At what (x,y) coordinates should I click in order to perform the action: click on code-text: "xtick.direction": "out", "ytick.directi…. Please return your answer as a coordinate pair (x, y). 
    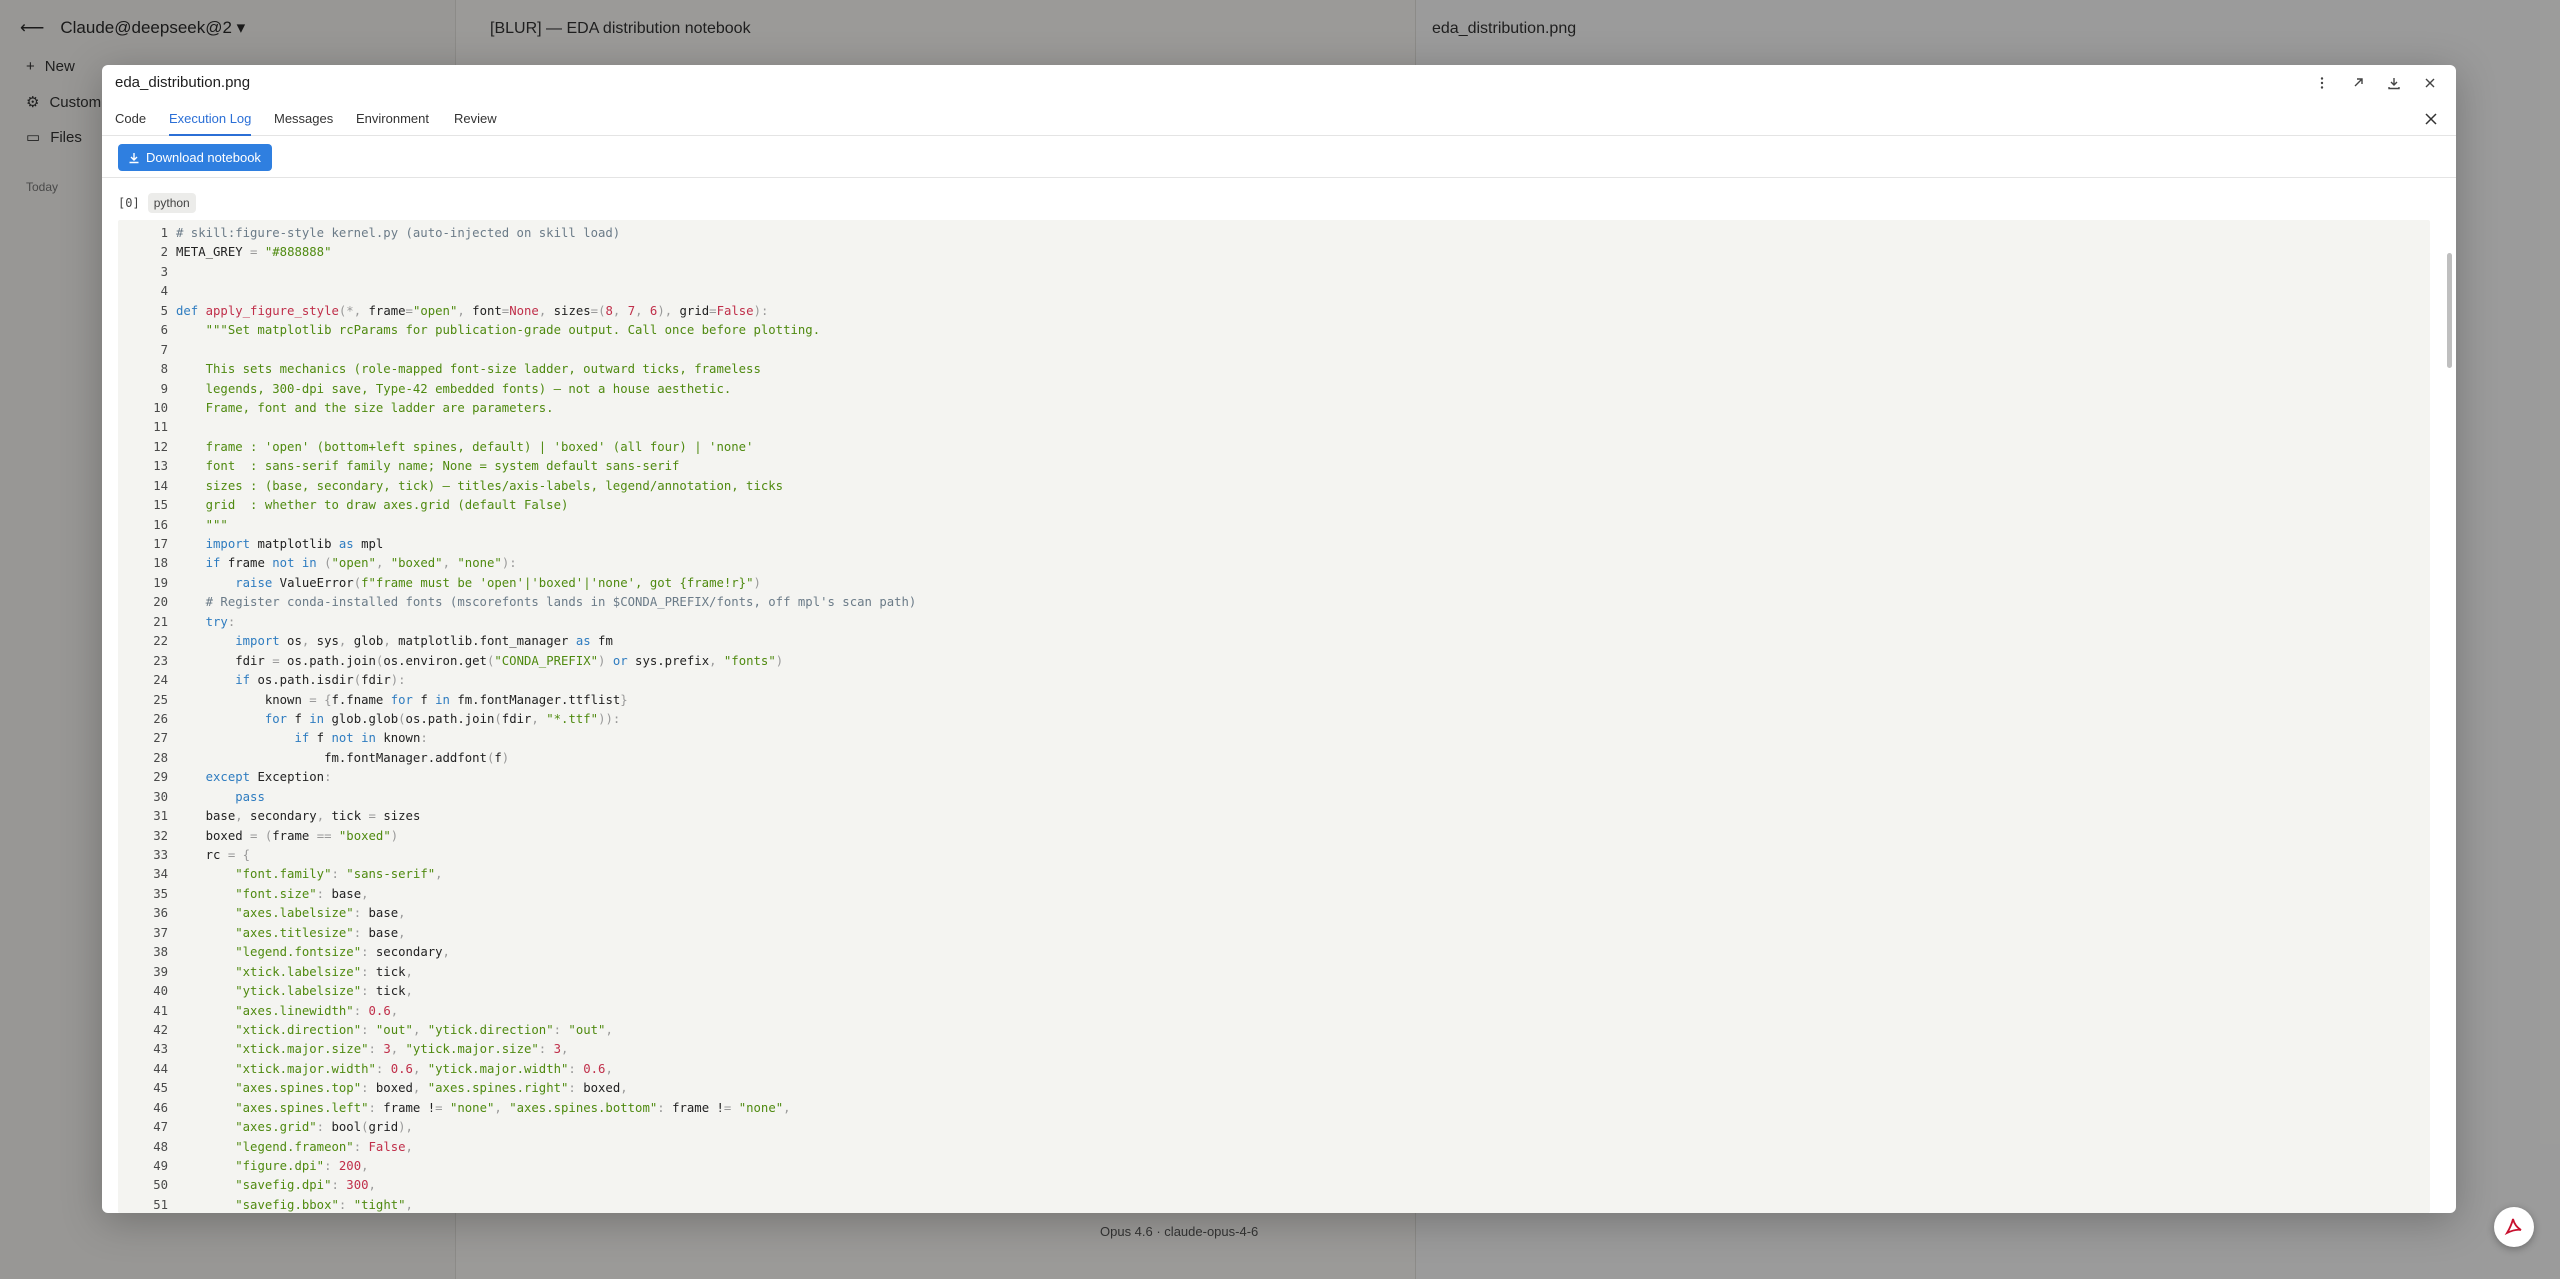
    Looking at the image, I should click on (424, 1029).